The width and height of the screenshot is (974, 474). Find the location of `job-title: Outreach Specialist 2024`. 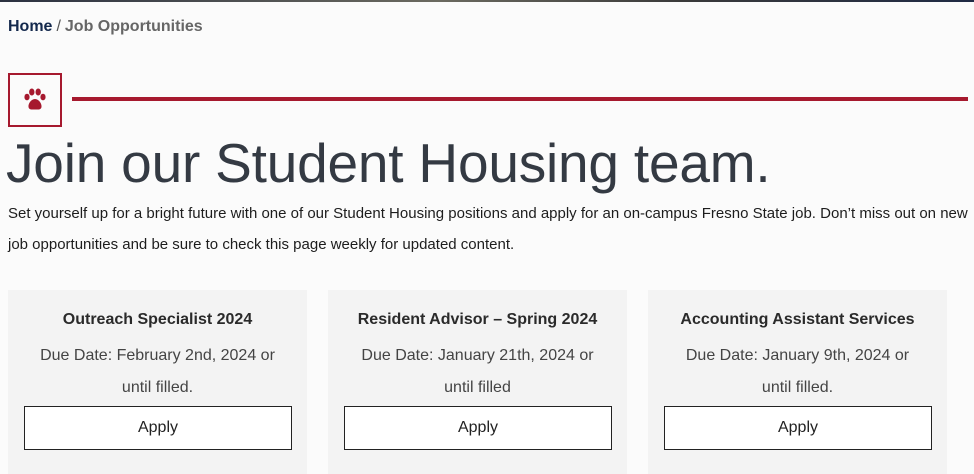

job-title: Outreach Specialist 2024 is located at coordinates (157, 319).